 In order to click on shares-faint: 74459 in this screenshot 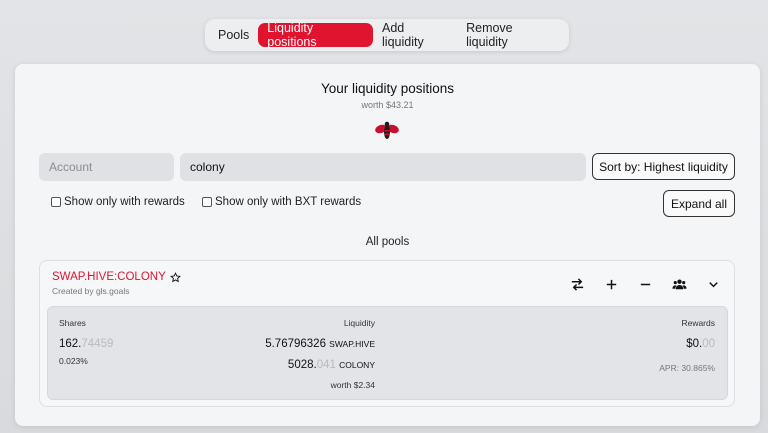, I will do `click(97, 344)`.